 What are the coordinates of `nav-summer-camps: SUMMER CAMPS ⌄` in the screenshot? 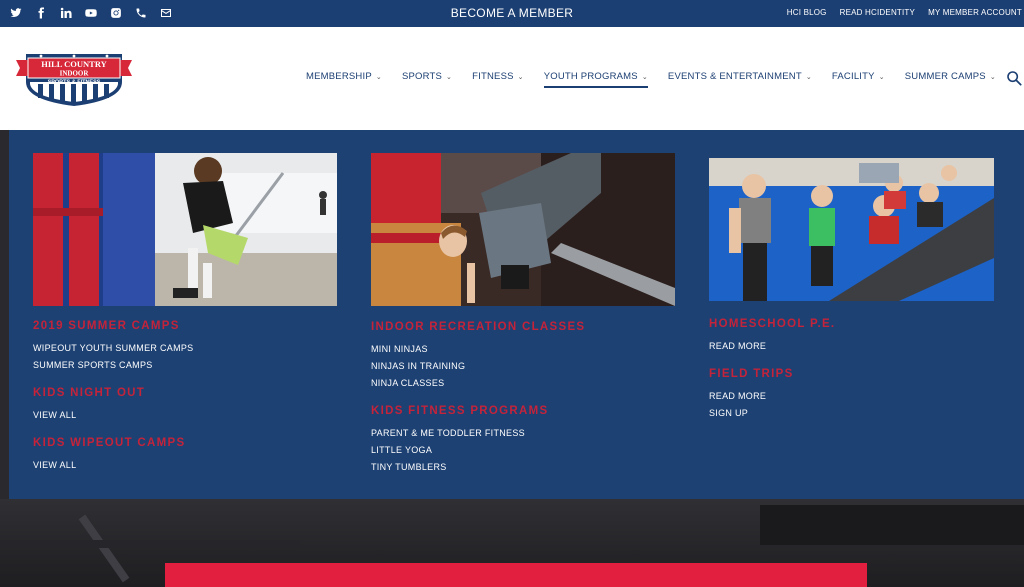 It's located at (950, 76).